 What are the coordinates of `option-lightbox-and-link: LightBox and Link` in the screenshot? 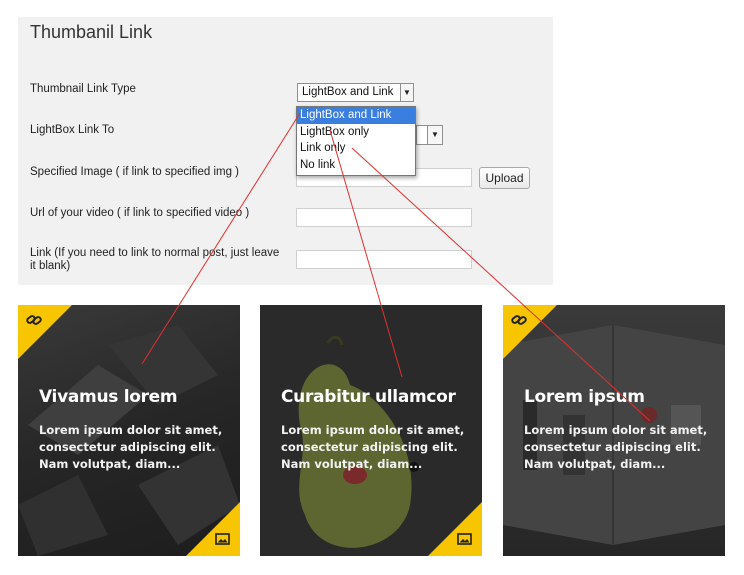 It's located at (356, 115).